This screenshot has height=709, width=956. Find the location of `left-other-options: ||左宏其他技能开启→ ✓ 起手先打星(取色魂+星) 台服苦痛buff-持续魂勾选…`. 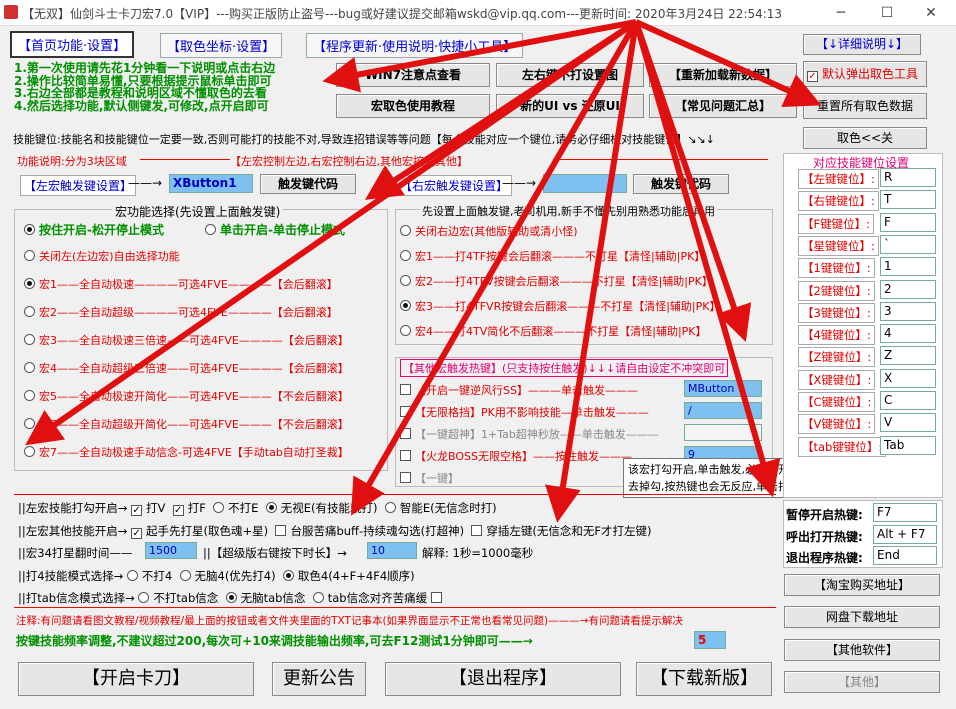

left-other-options: ||左宏其他技能开启→ ✓ 起手先打星(取色魂+星) 台服苦痛buff-持续魂勾选… is located at coordinates (335, 531).